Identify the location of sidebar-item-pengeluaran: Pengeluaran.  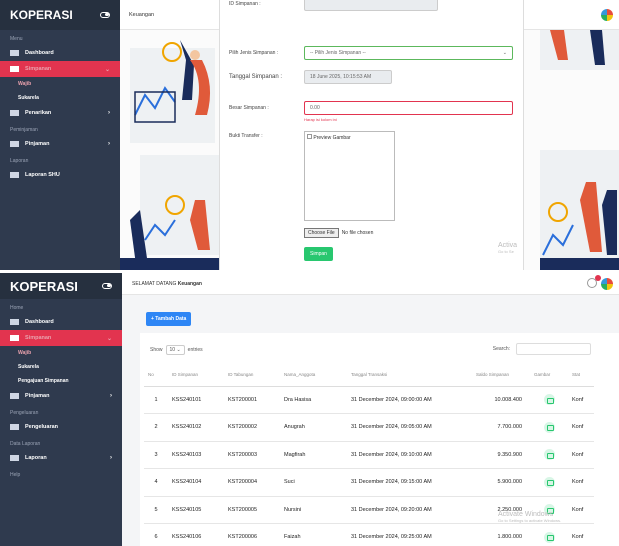
(61, 427).